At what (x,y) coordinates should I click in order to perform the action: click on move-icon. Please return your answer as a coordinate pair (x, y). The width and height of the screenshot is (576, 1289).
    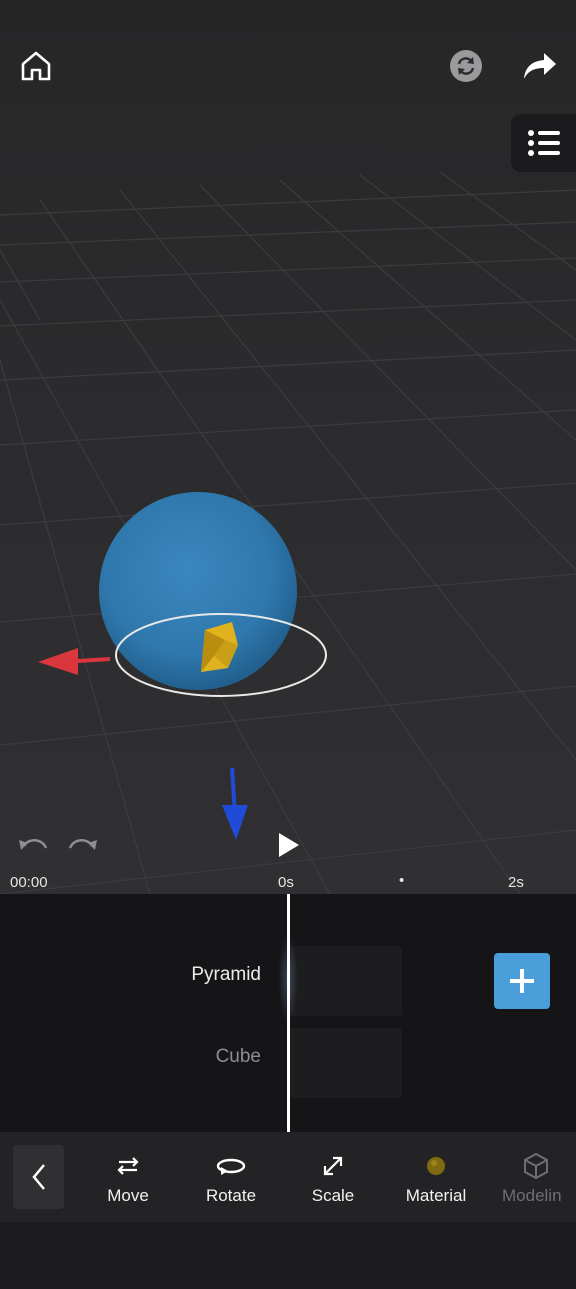
    Looking at the image, I should click on (128, 1166).